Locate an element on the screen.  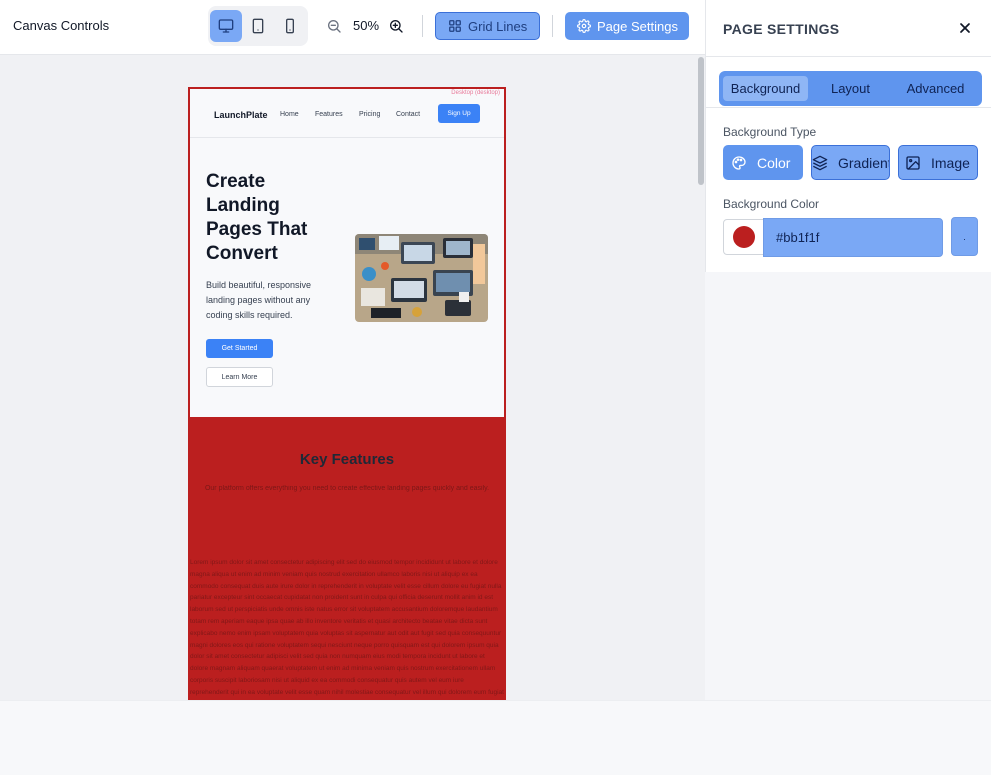
close-panel-button is located at coordinates (965, 28).